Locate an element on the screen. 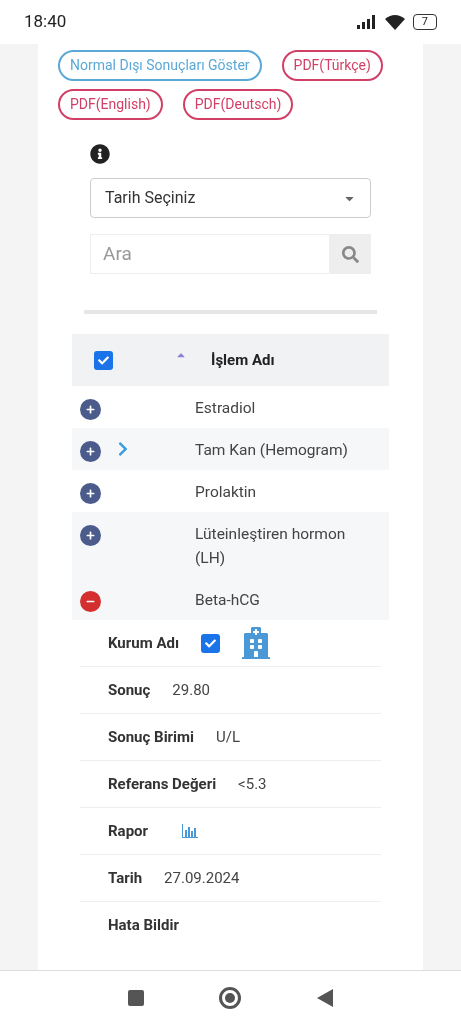  detail-label: Kurum Adı is located at coordinates (143, 643).